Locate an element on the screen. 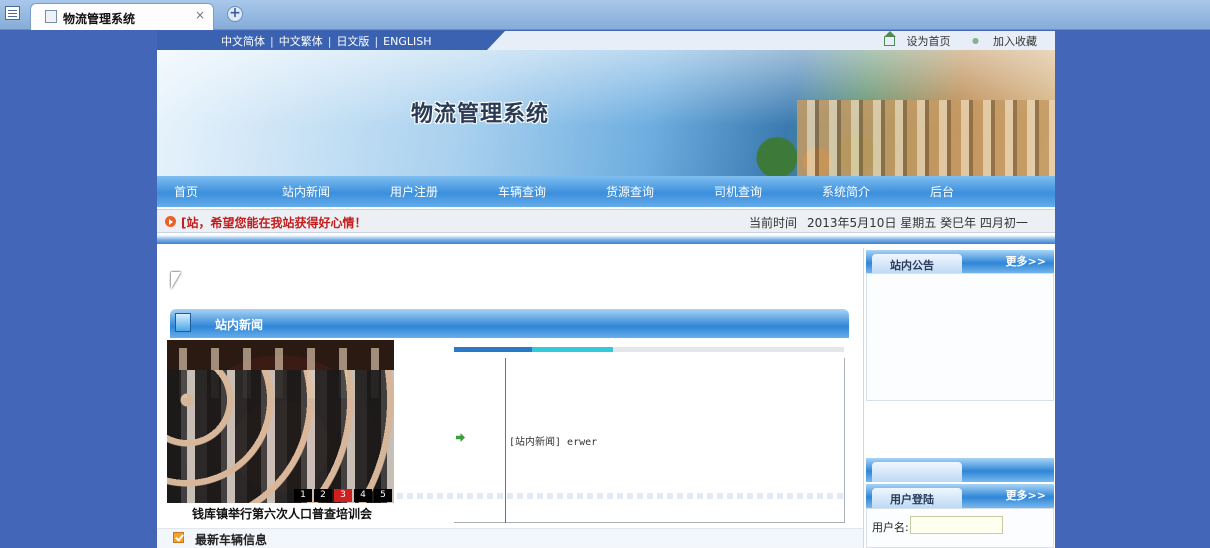  monitor-icon is located at coordinates (183, 322).